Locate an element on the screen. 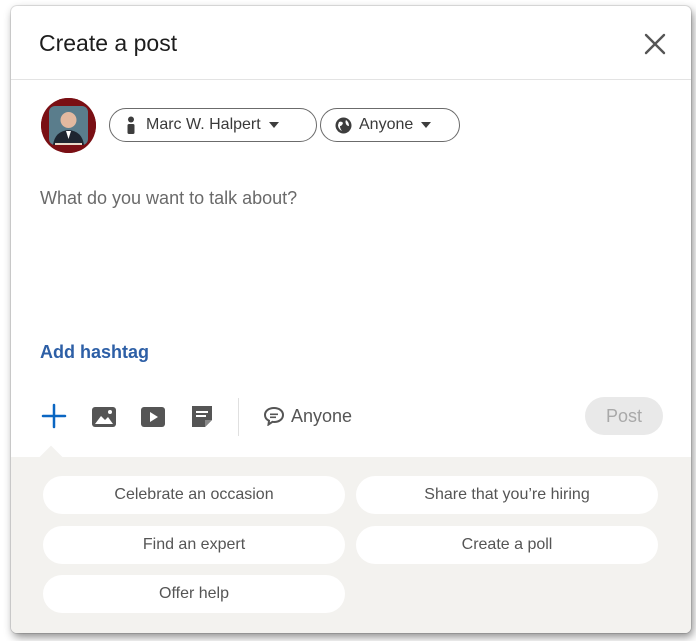 Image resolution: width=696 pixels, height=641 pixels. person-icon is located at coordinates (131, 125).